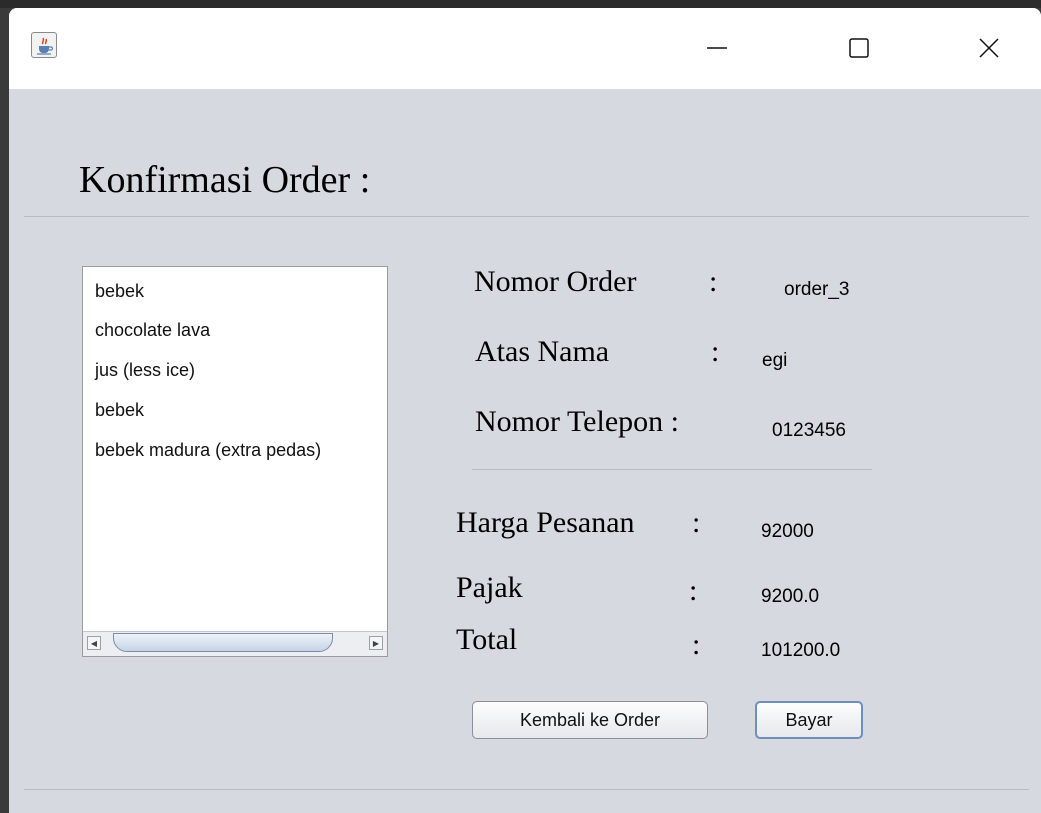  Describe the element at coordinates (223, 642) in the screenshot. I see `scrollbar-thumb` at that location.